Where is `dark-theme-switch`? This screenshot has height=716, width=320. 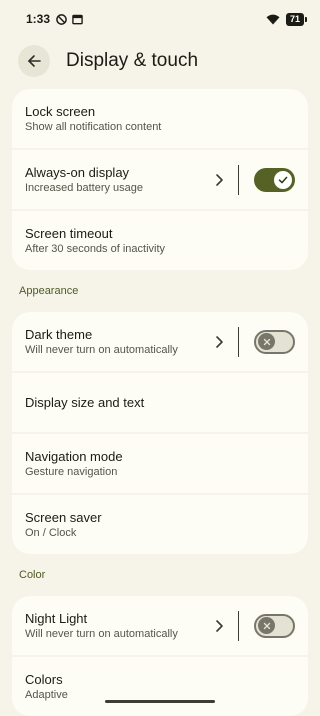
dark-theme-switch is located at coordinates (274, 342).